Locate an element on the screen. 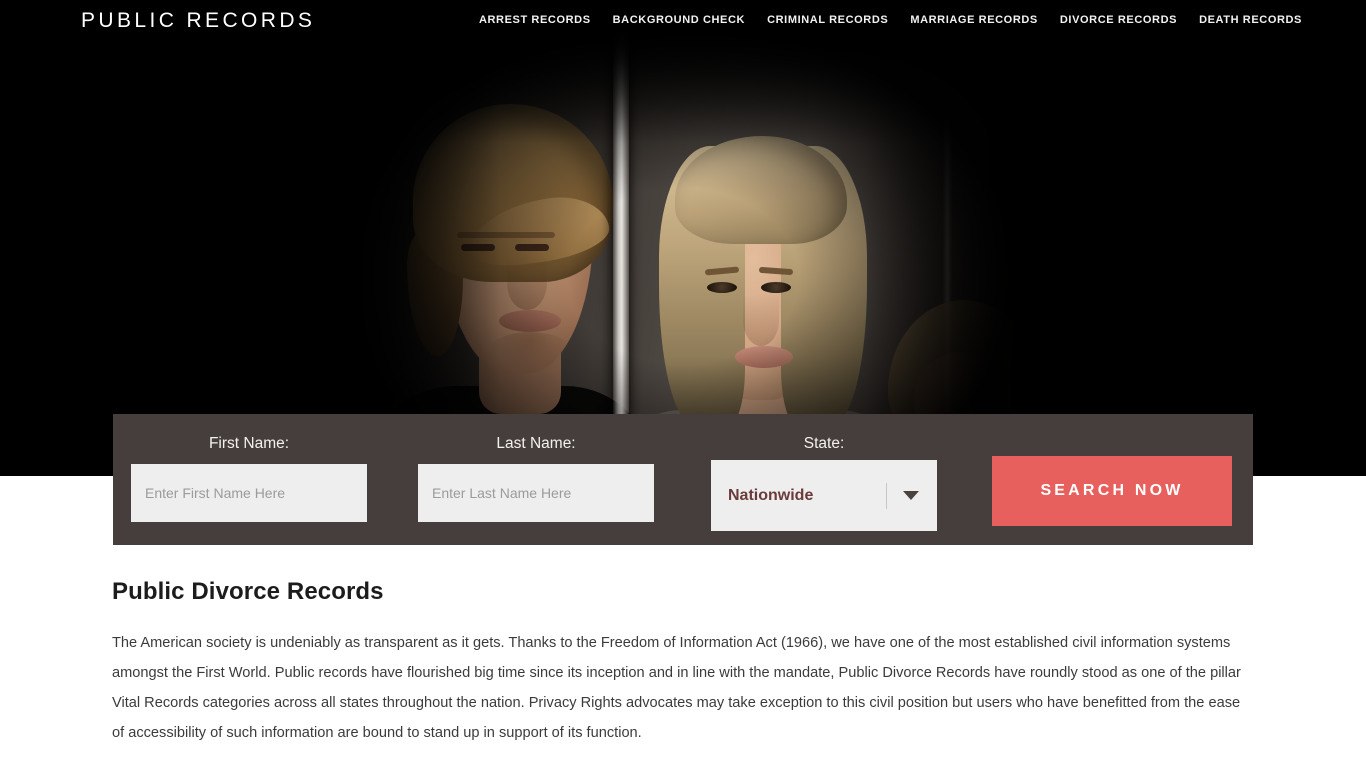 This screenshot has width=1366, height=768. nav-item-divorce-records: DIVORCE RECORDS is located at coordinates (1118, 20).